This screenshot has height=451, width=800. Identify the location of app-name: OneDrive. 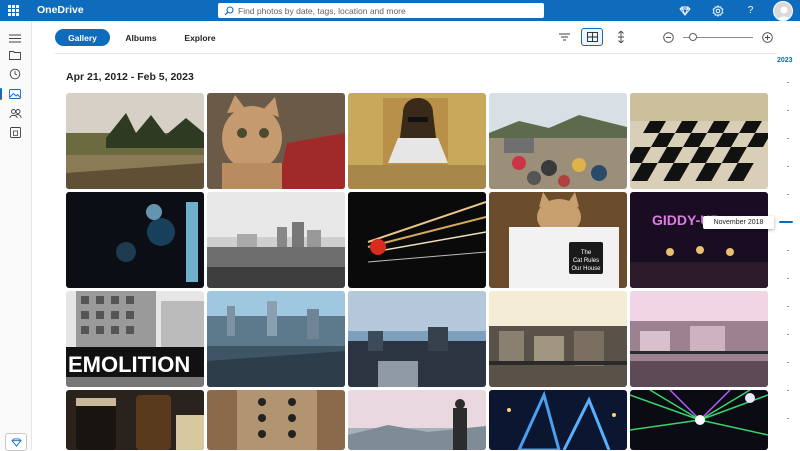
(60, 10).